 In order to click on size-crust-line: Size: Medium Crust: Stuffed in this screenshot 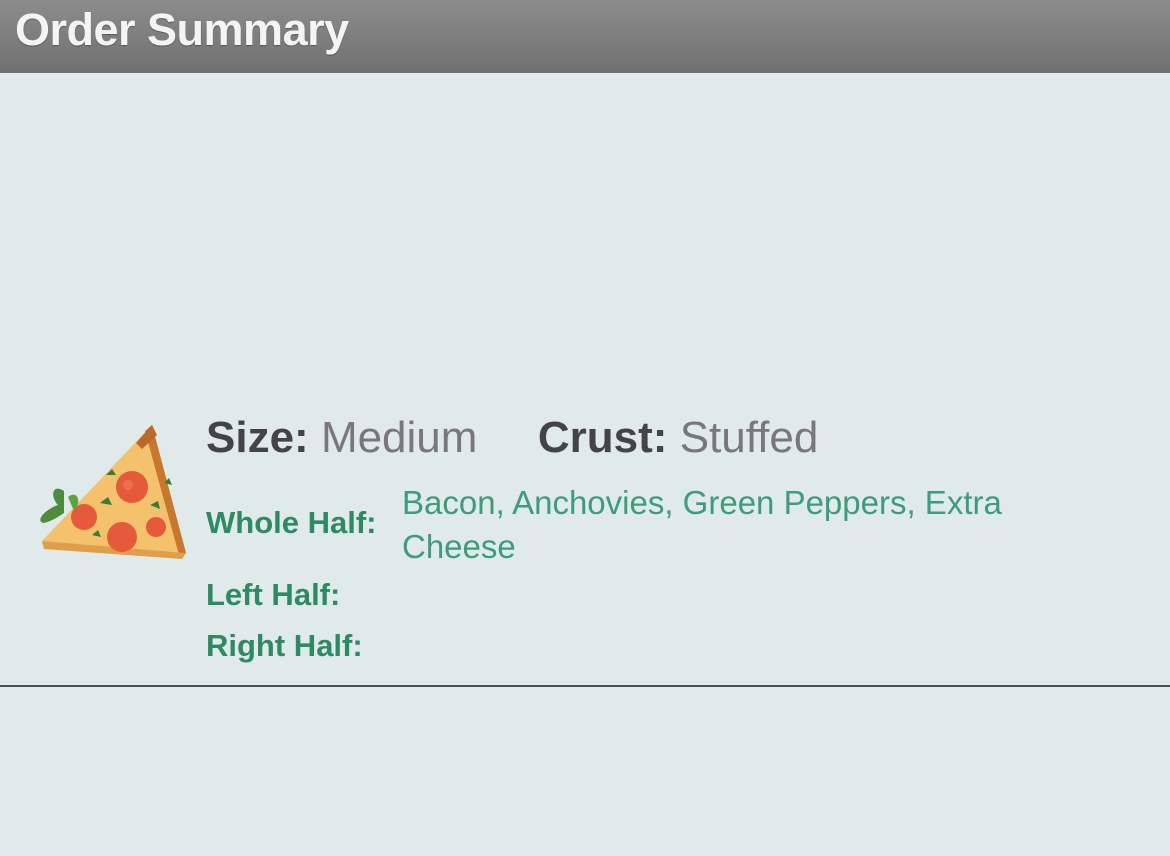, I will do `click(512, 438)`.